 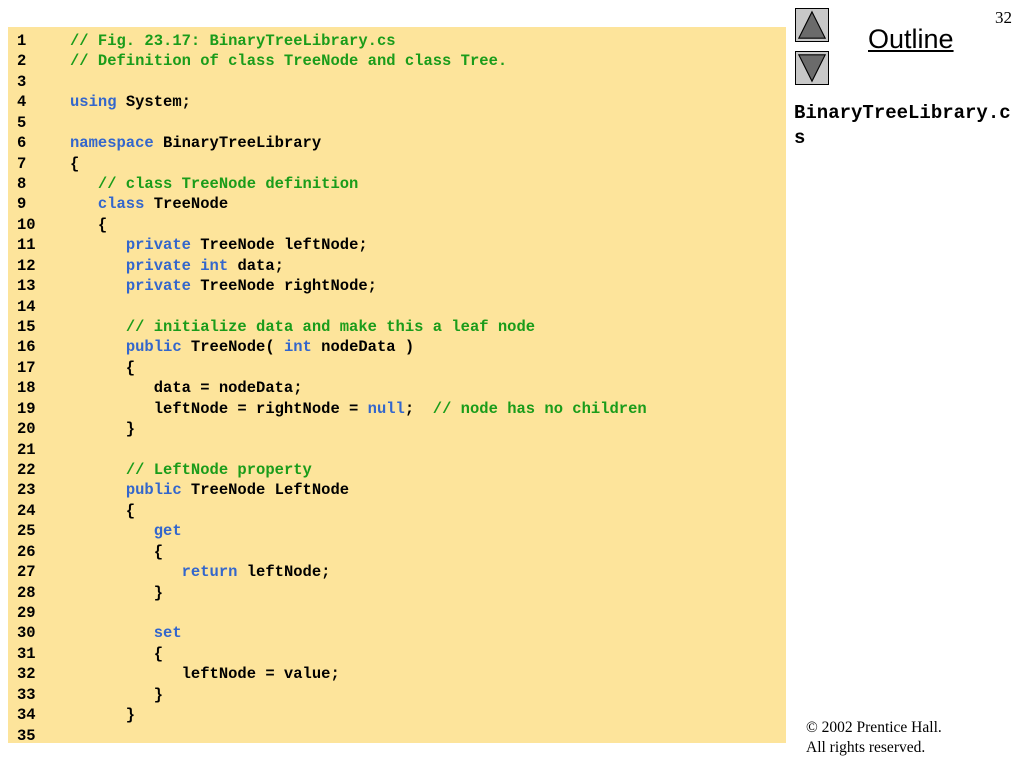 What do you see at coordinates (418, 408) in the screenshot?
I see `code-text: ;` at bounding box center [418, 408].